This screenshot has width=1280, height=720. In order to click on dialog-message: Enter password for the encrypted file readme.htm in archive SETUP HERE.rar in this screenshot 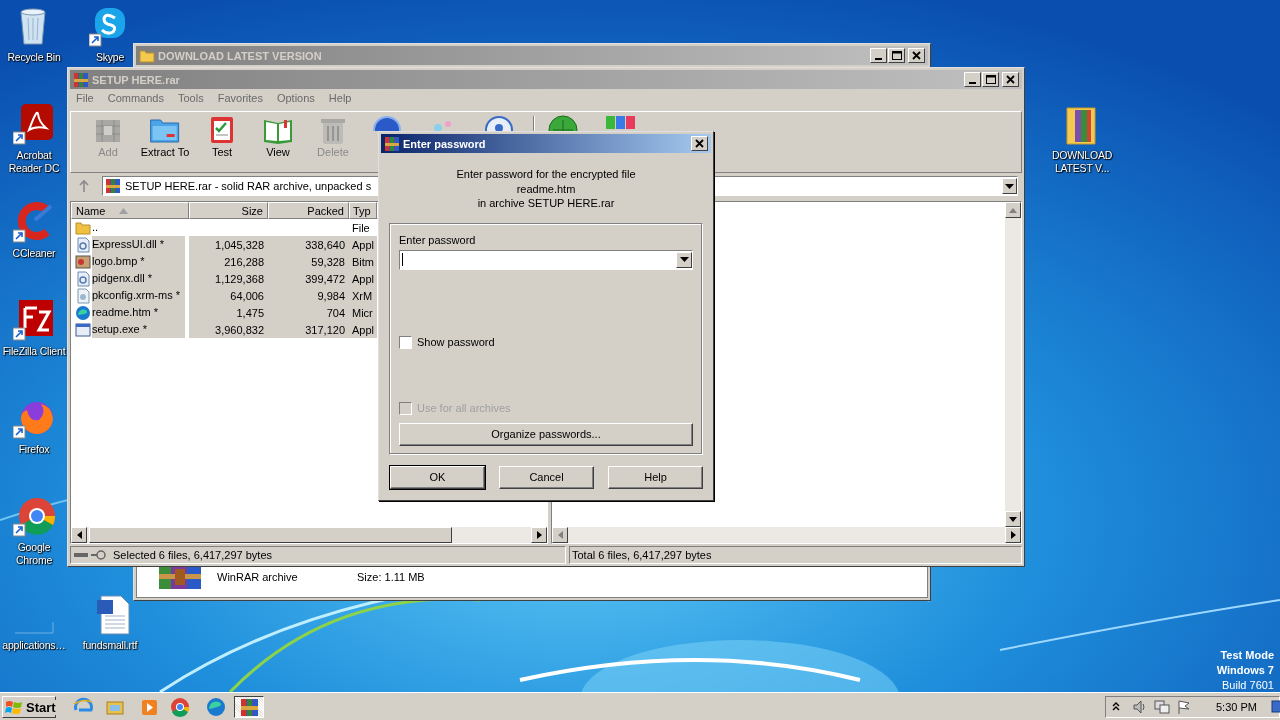, I will do `click(546, 189)`.